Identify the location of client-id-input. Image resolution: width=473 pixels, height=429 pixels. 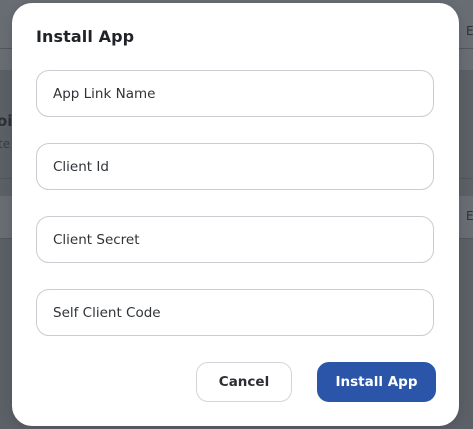
(235, 166).